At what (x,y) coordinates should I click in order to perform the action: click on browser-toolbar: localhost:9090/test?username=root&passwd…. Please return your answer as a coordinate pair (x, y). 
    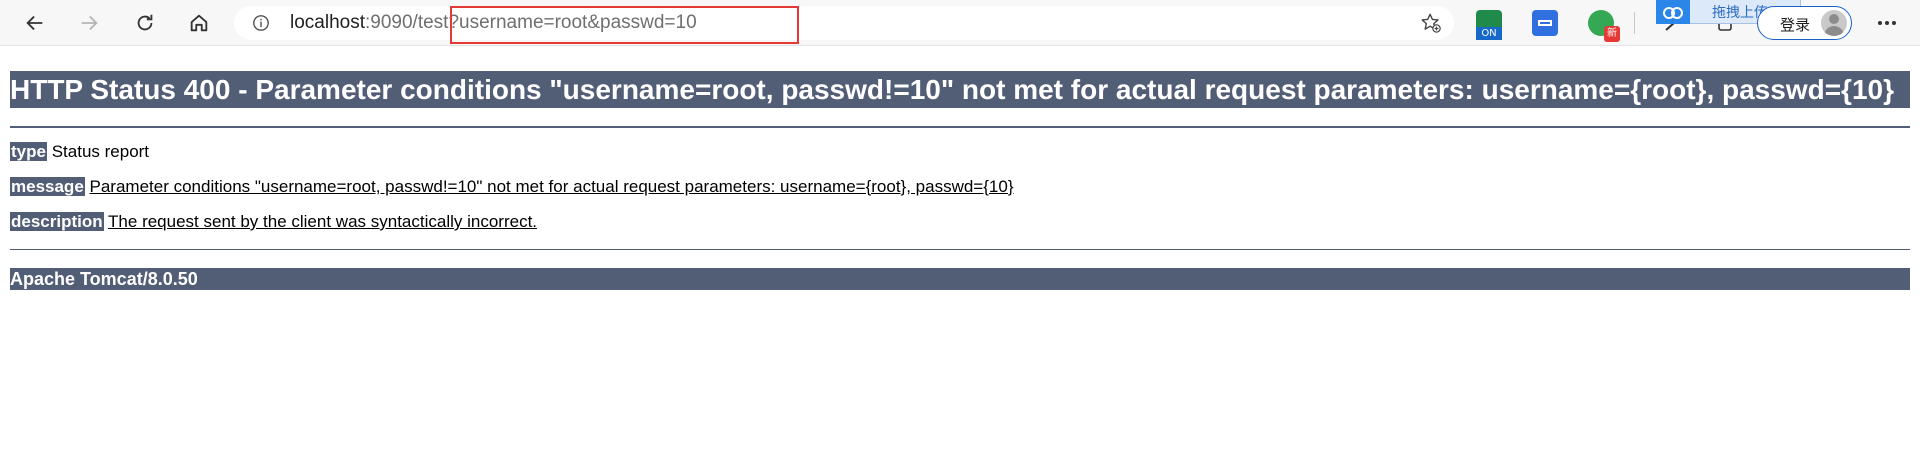
    Looking at the image, I should click on (960, 23).